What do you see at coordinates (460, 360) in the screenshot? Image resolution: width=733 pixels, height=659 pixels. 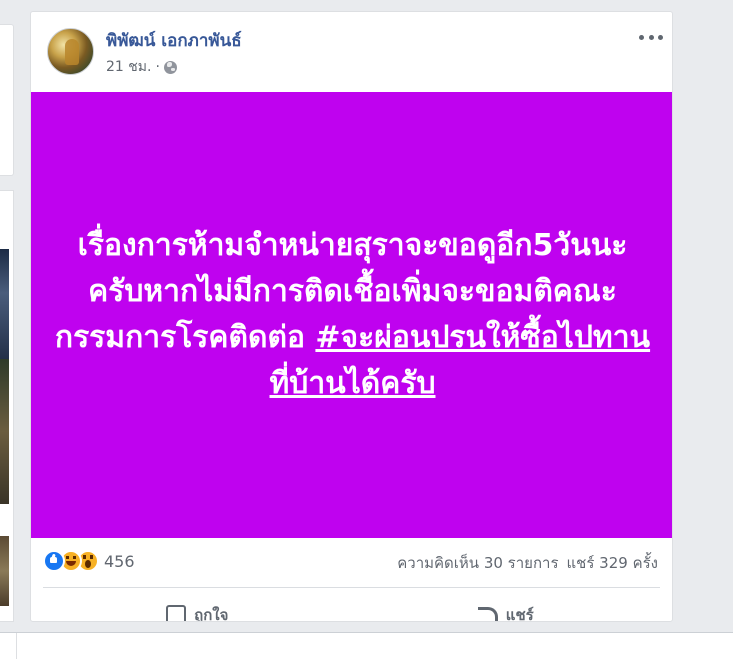 I see `hashtag-link: #จะผ่อนปรนให้ซื้อไปทานที่บ้านได้ครับ` at bounding box center [460, 360].